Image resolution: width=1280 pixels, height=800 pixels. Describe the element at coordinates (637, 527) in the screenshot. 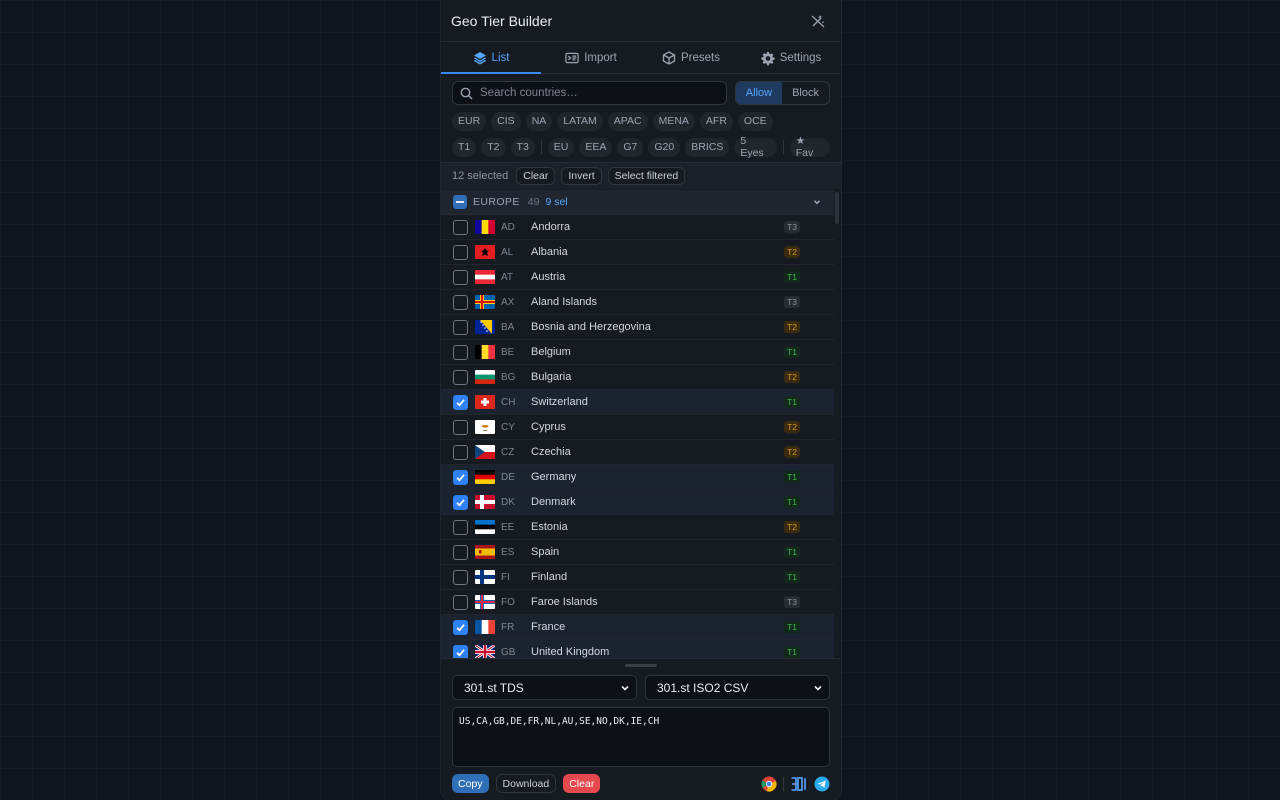

I see `country-row: EE Estonia T2` at that location.